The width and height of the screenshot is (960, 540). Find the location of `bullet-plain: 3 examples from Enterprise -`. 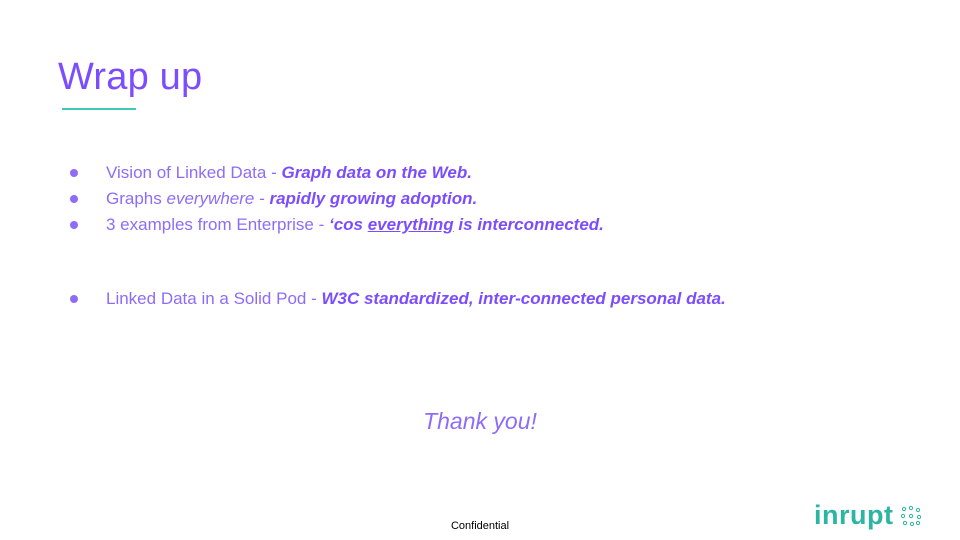

bullet-plain: 3 examples from Enterprise - is located at coordinates (217, 224).